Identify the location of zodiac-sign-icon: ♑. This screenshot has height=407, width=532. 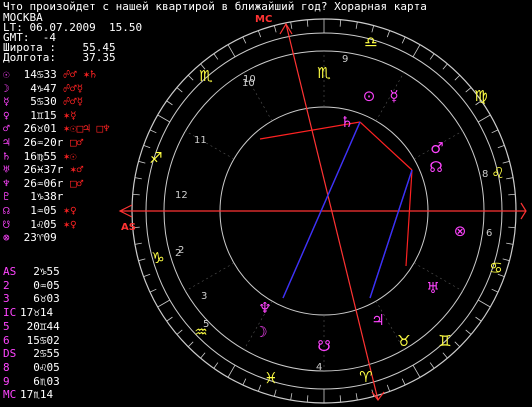
(157, 258).